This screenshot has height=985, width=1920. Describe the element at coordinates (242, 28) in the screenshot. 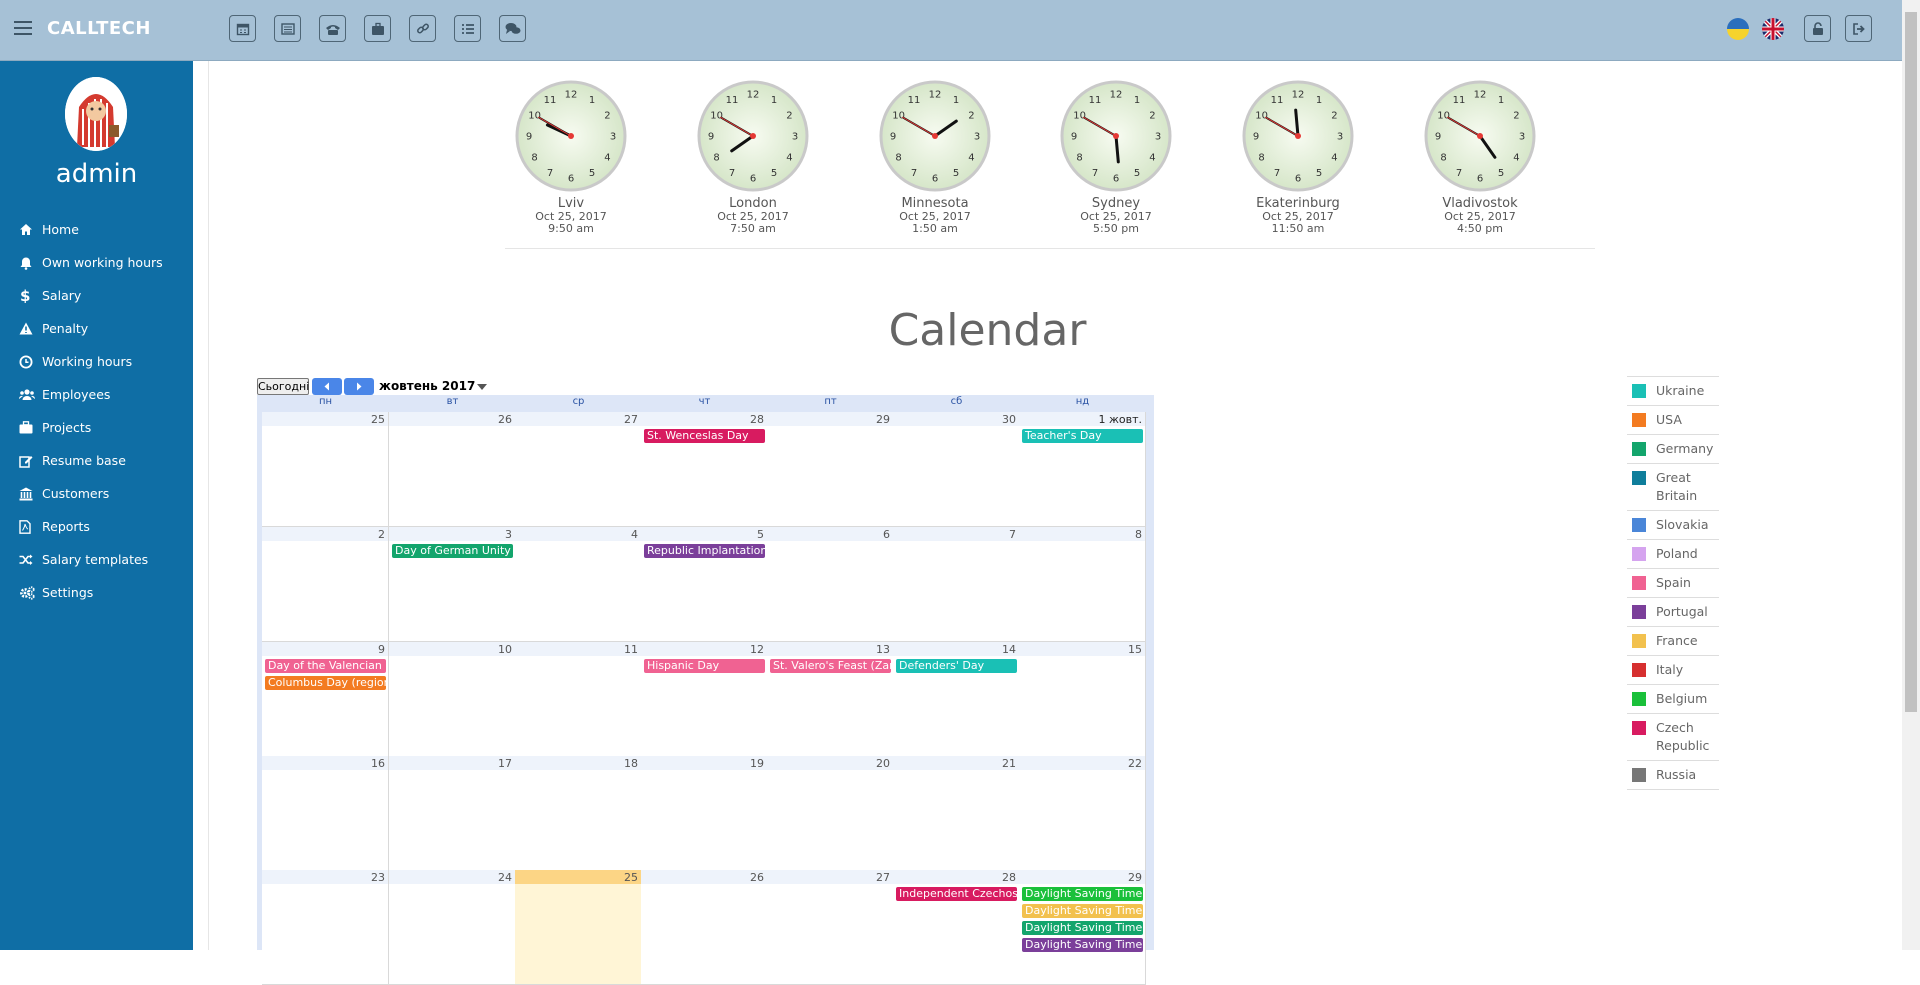

I see `calendar-button` at that location.